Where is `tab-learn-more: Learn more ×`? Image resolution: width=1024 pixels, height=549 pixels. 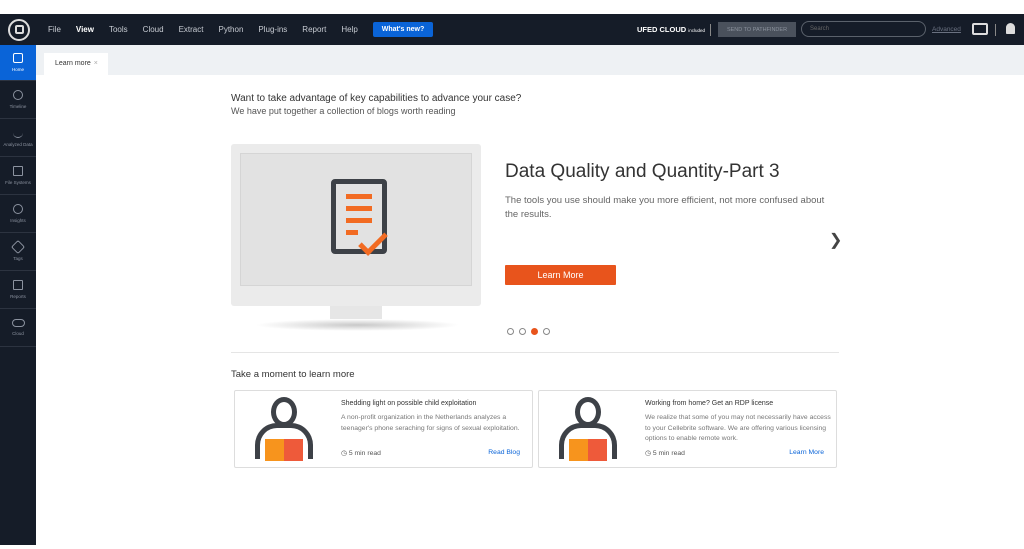
tab-learn-more: Learn more × is located at coordinates (76, 64).